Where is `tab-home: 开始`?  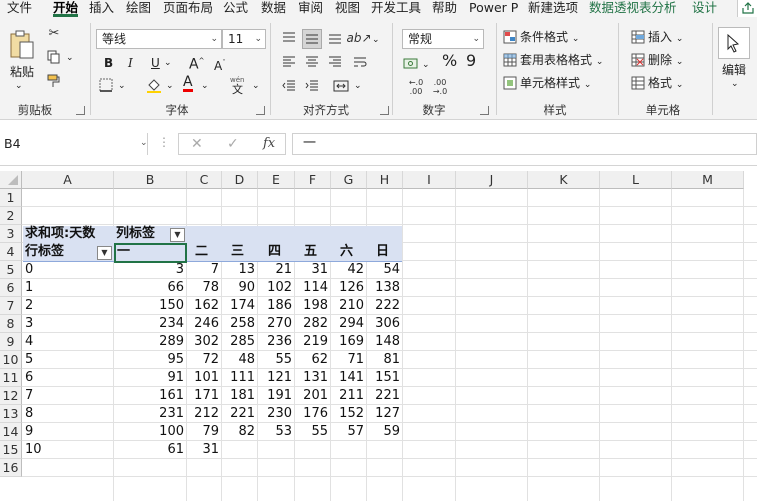
tab-home: 开始 is located at coordinates (66, 8).